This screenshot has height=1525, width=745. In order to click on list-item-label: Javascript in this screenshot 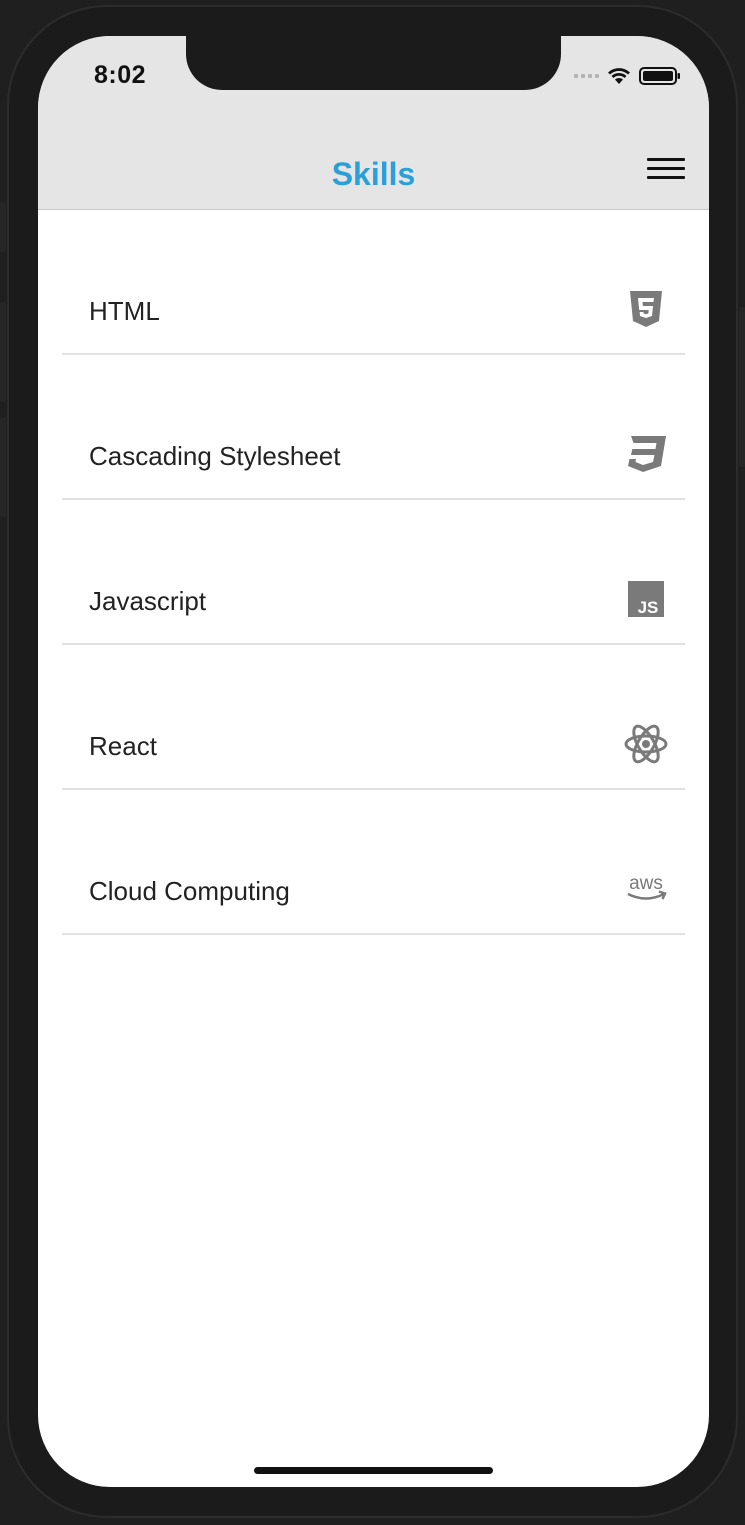, I will do `click(148, 601)`.